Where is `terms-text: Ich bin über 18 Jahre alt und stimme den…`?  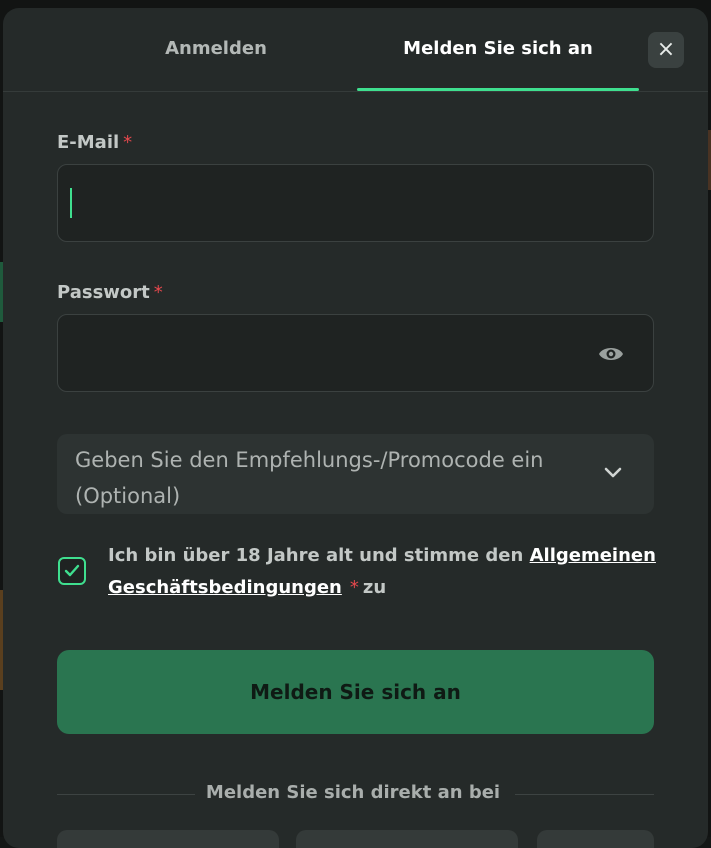 terms-text: Ich bin über 18 Jahre alt und stimme den… is located at coordinates (388, 572).